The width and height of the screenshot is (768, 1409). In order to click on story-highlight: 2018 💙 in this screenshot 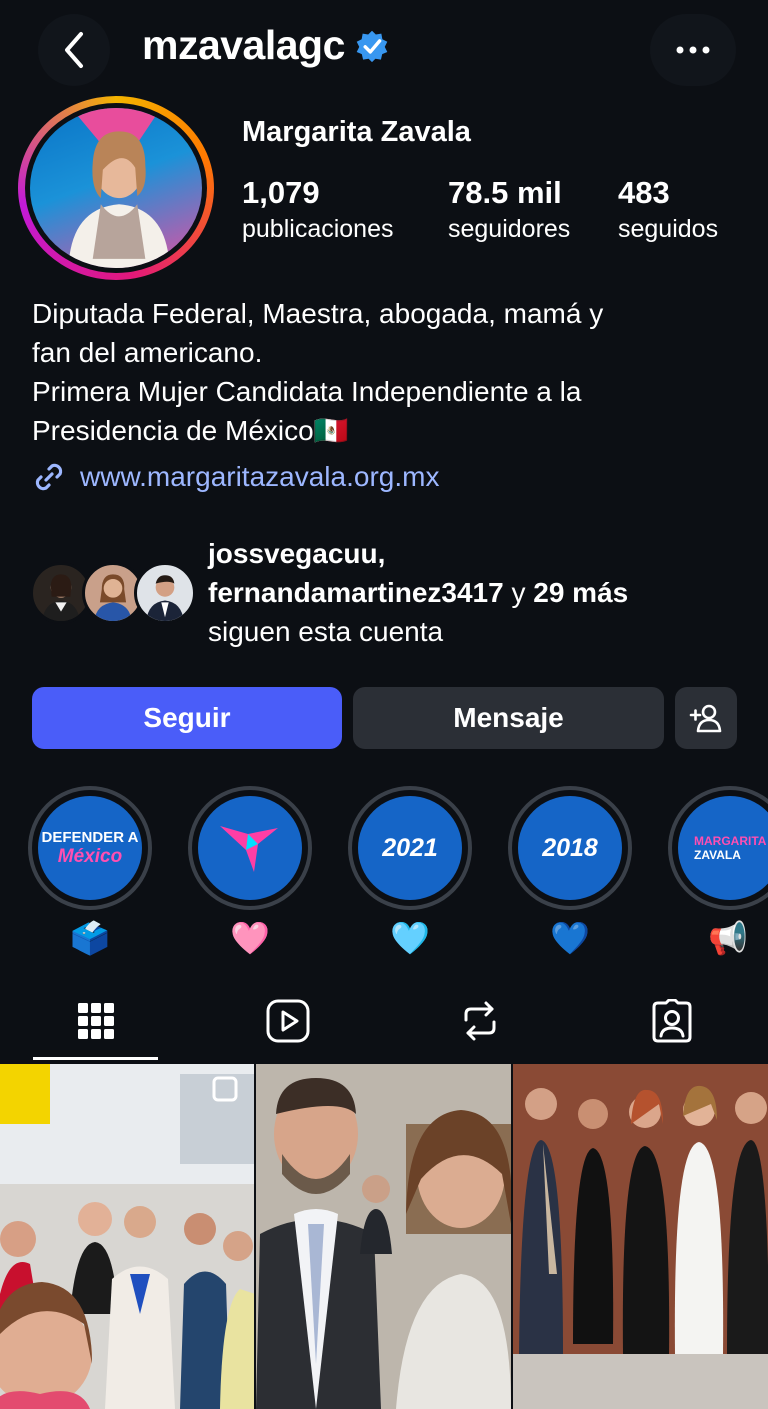, I will do `click(570, 872)`.